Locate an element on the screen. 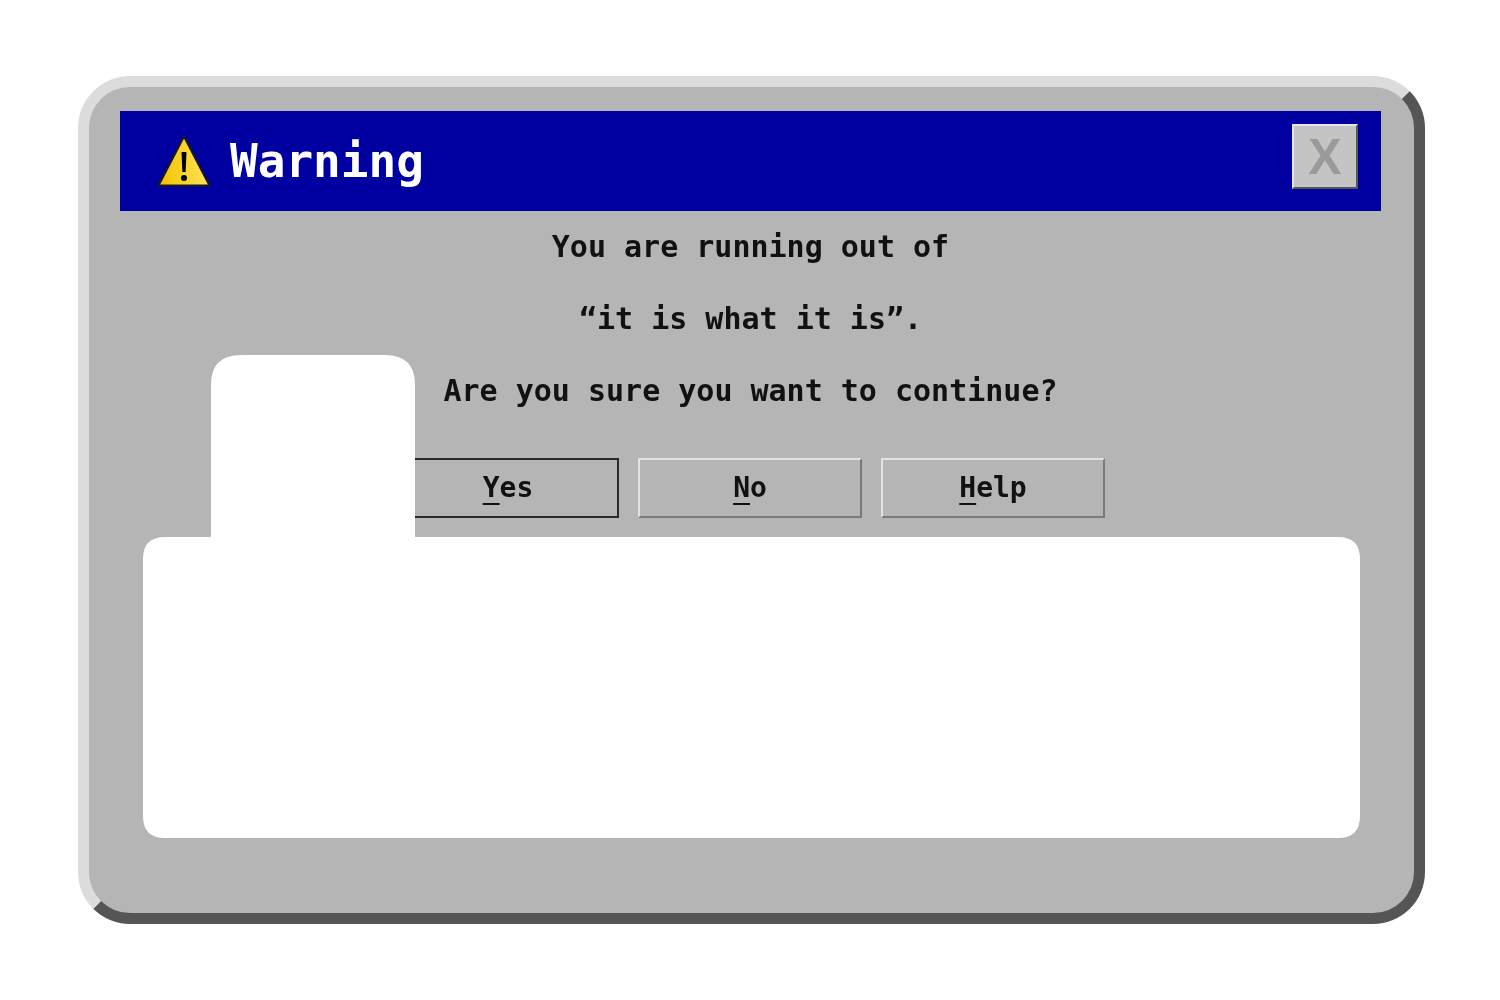  message-text: You are running out of is located at coordinates (750, 247).